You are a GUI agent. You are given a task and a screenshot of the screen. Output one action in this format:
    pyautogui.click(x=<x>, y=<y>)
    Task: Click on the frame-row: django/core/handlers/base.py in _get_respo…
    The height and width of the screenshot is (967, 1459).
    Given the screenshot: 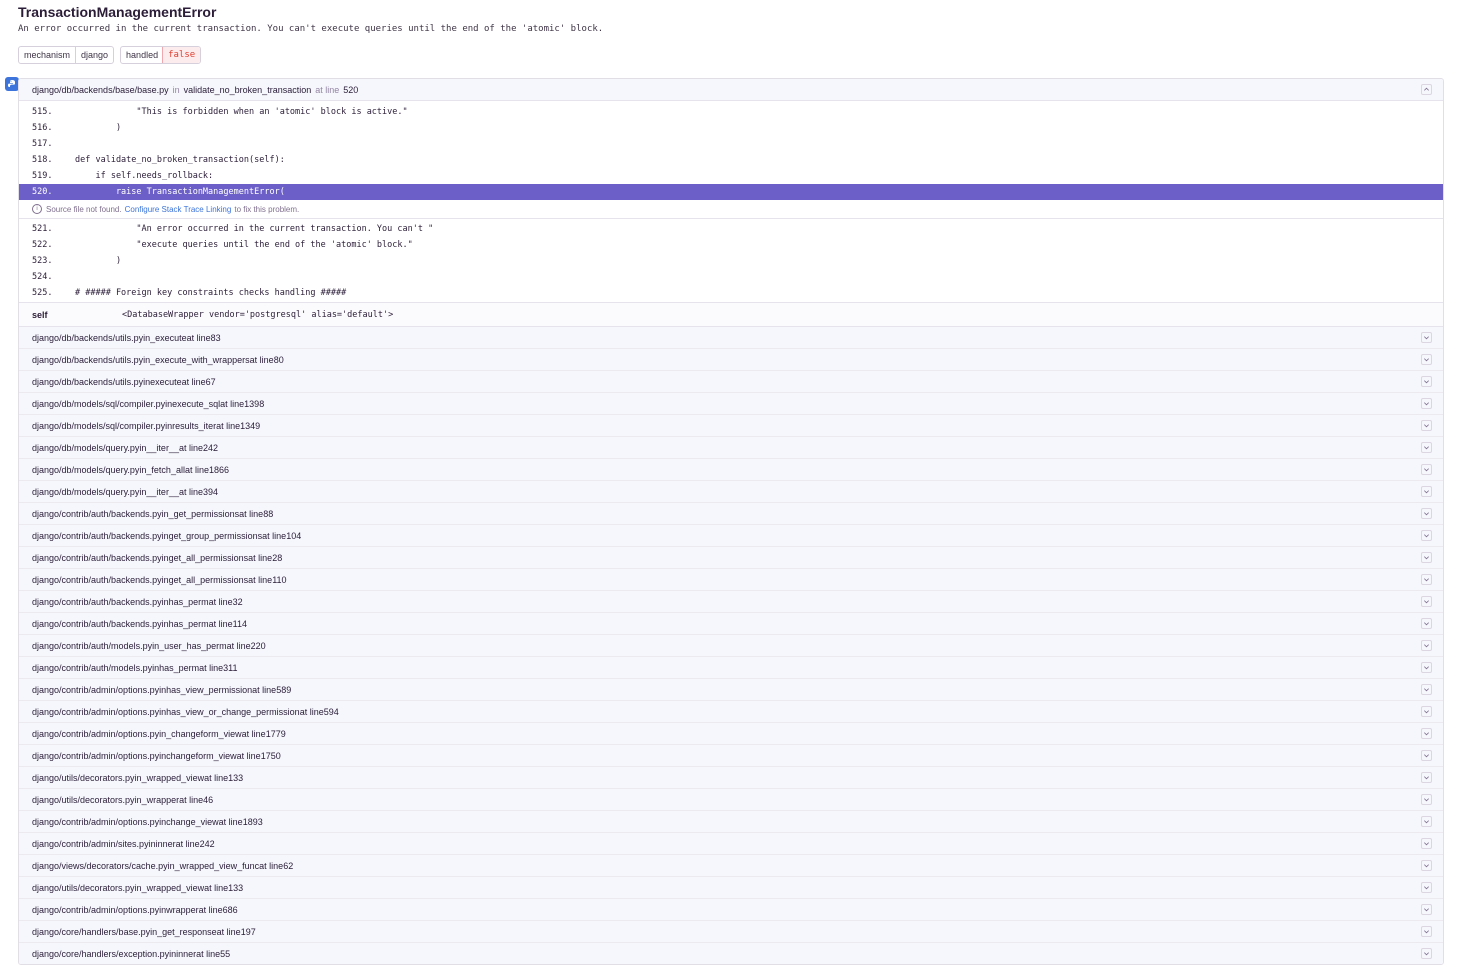 What is the action you would take?
    pyautogui.click(x=731, y=932)
    